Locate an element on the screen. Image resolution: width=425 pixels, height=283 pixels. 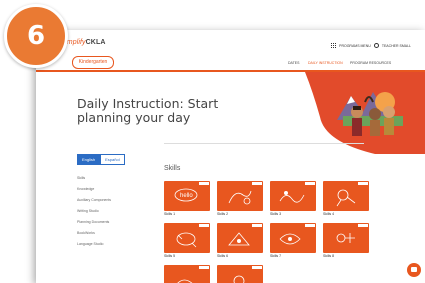
skills-card-1: hello is located at coordinates (187, 196).